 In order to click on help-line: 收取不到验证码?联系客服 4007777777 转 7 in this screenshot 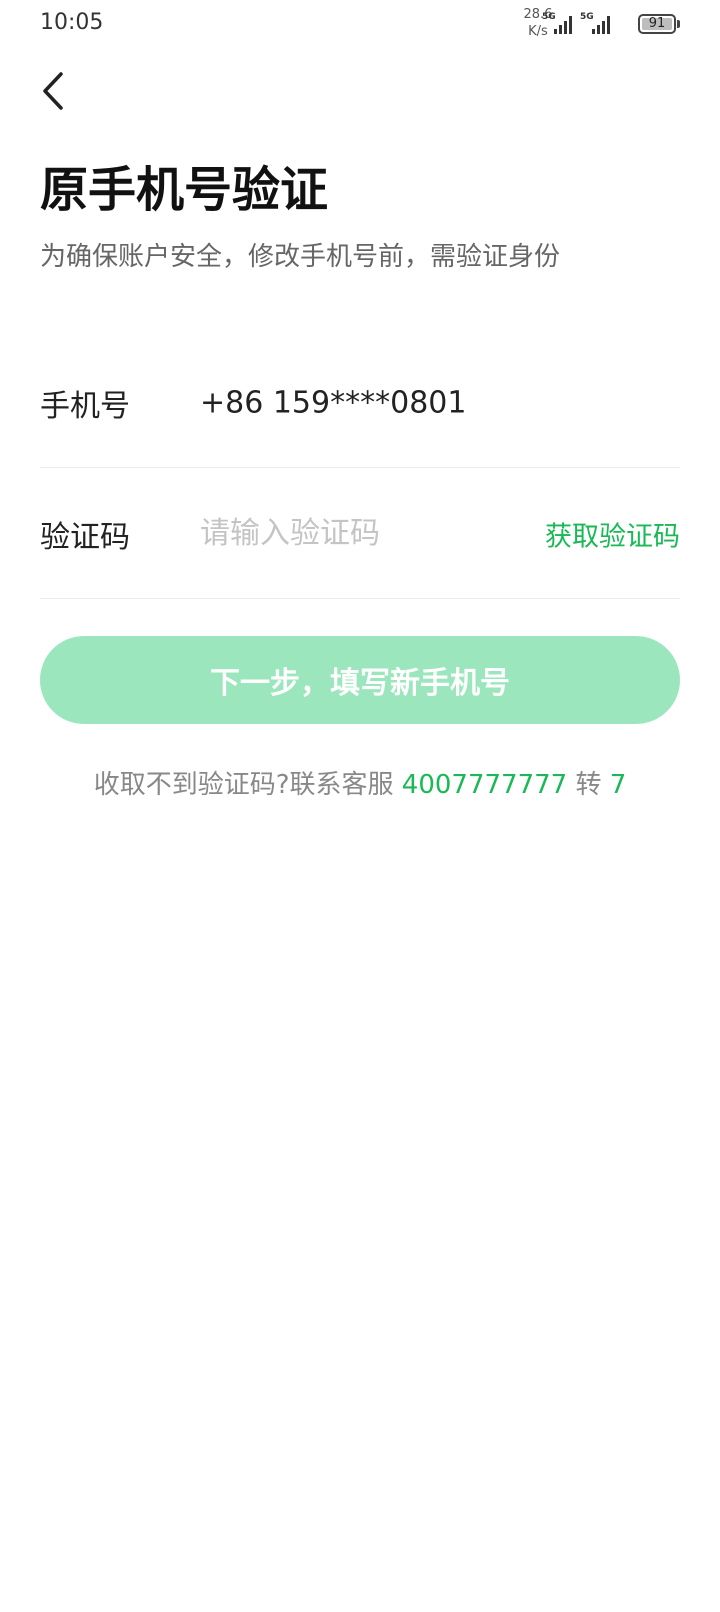, I will do `click(360, 782)`.